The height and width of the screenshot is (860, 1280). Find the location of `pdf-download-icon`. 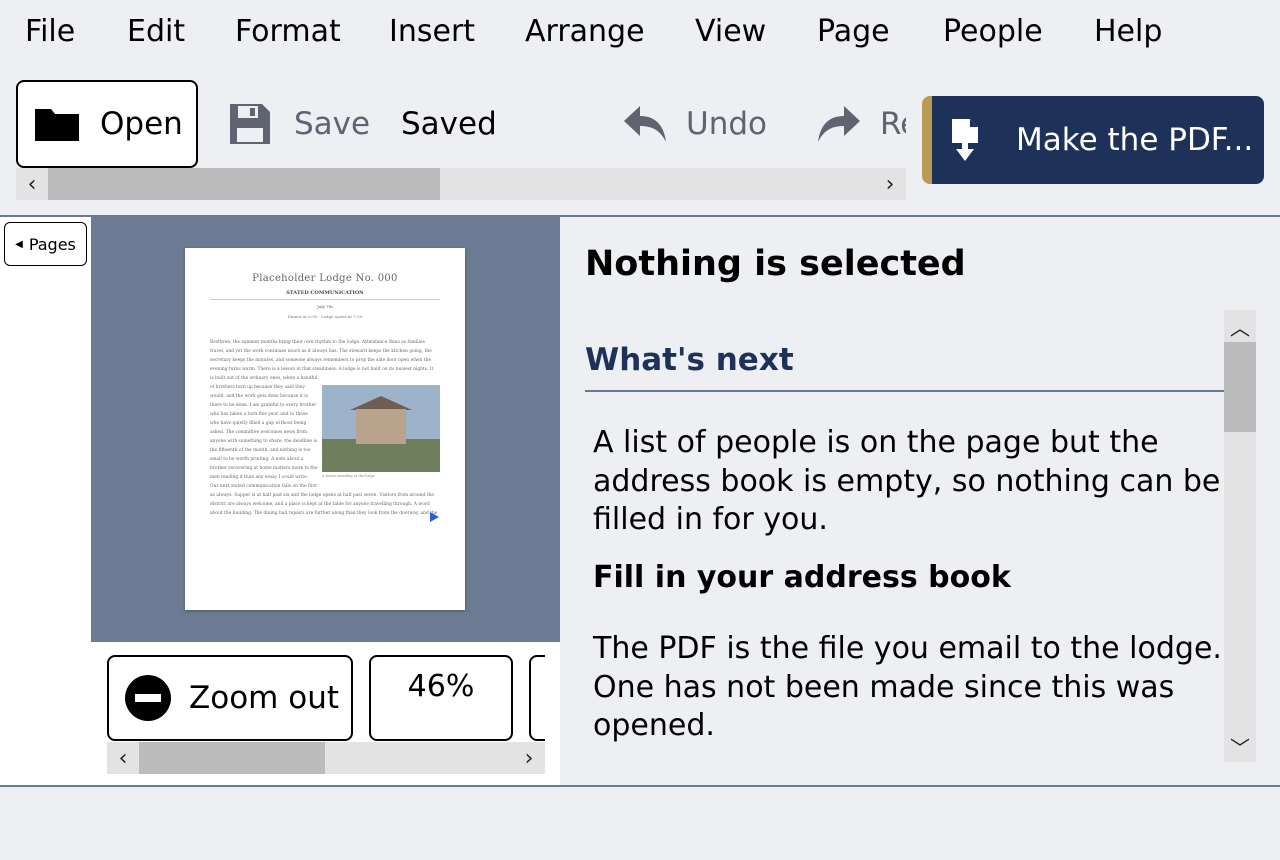

pdf-download-icon is located at coordinates (965, 140).